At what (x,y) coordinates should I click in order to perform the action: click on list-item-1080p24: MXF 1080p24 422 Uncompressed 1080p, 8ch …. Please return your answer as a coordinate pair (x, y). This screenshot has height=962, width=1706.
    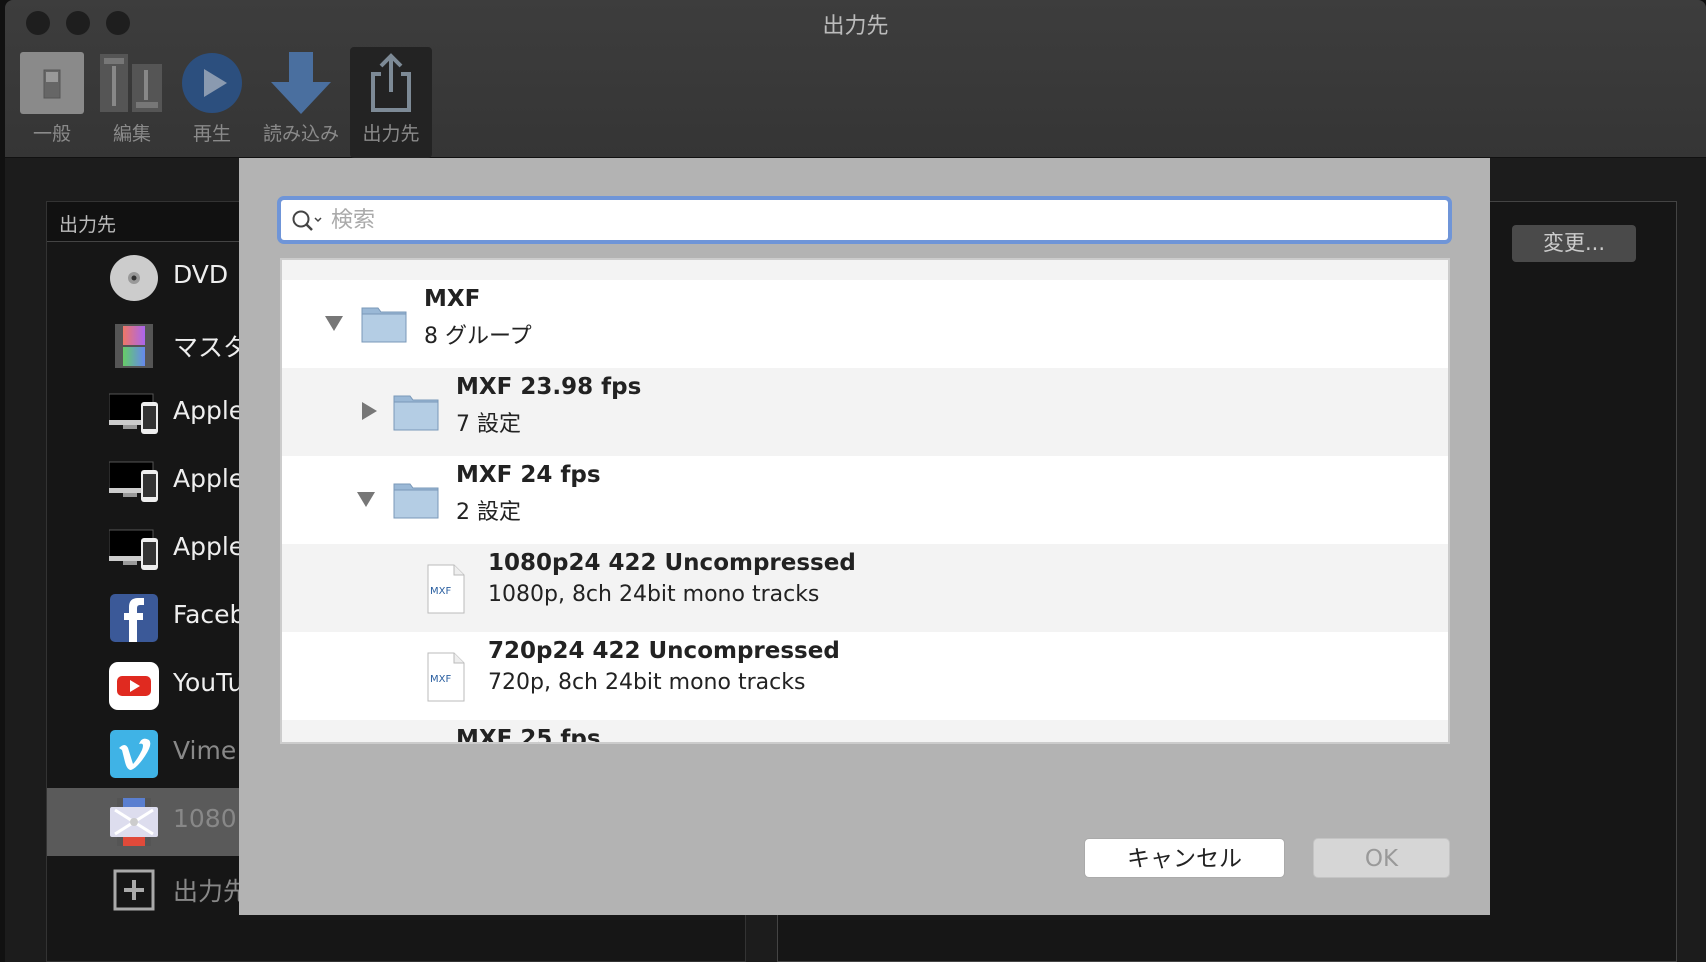
    Looking at the image, I should click on (865, 588).